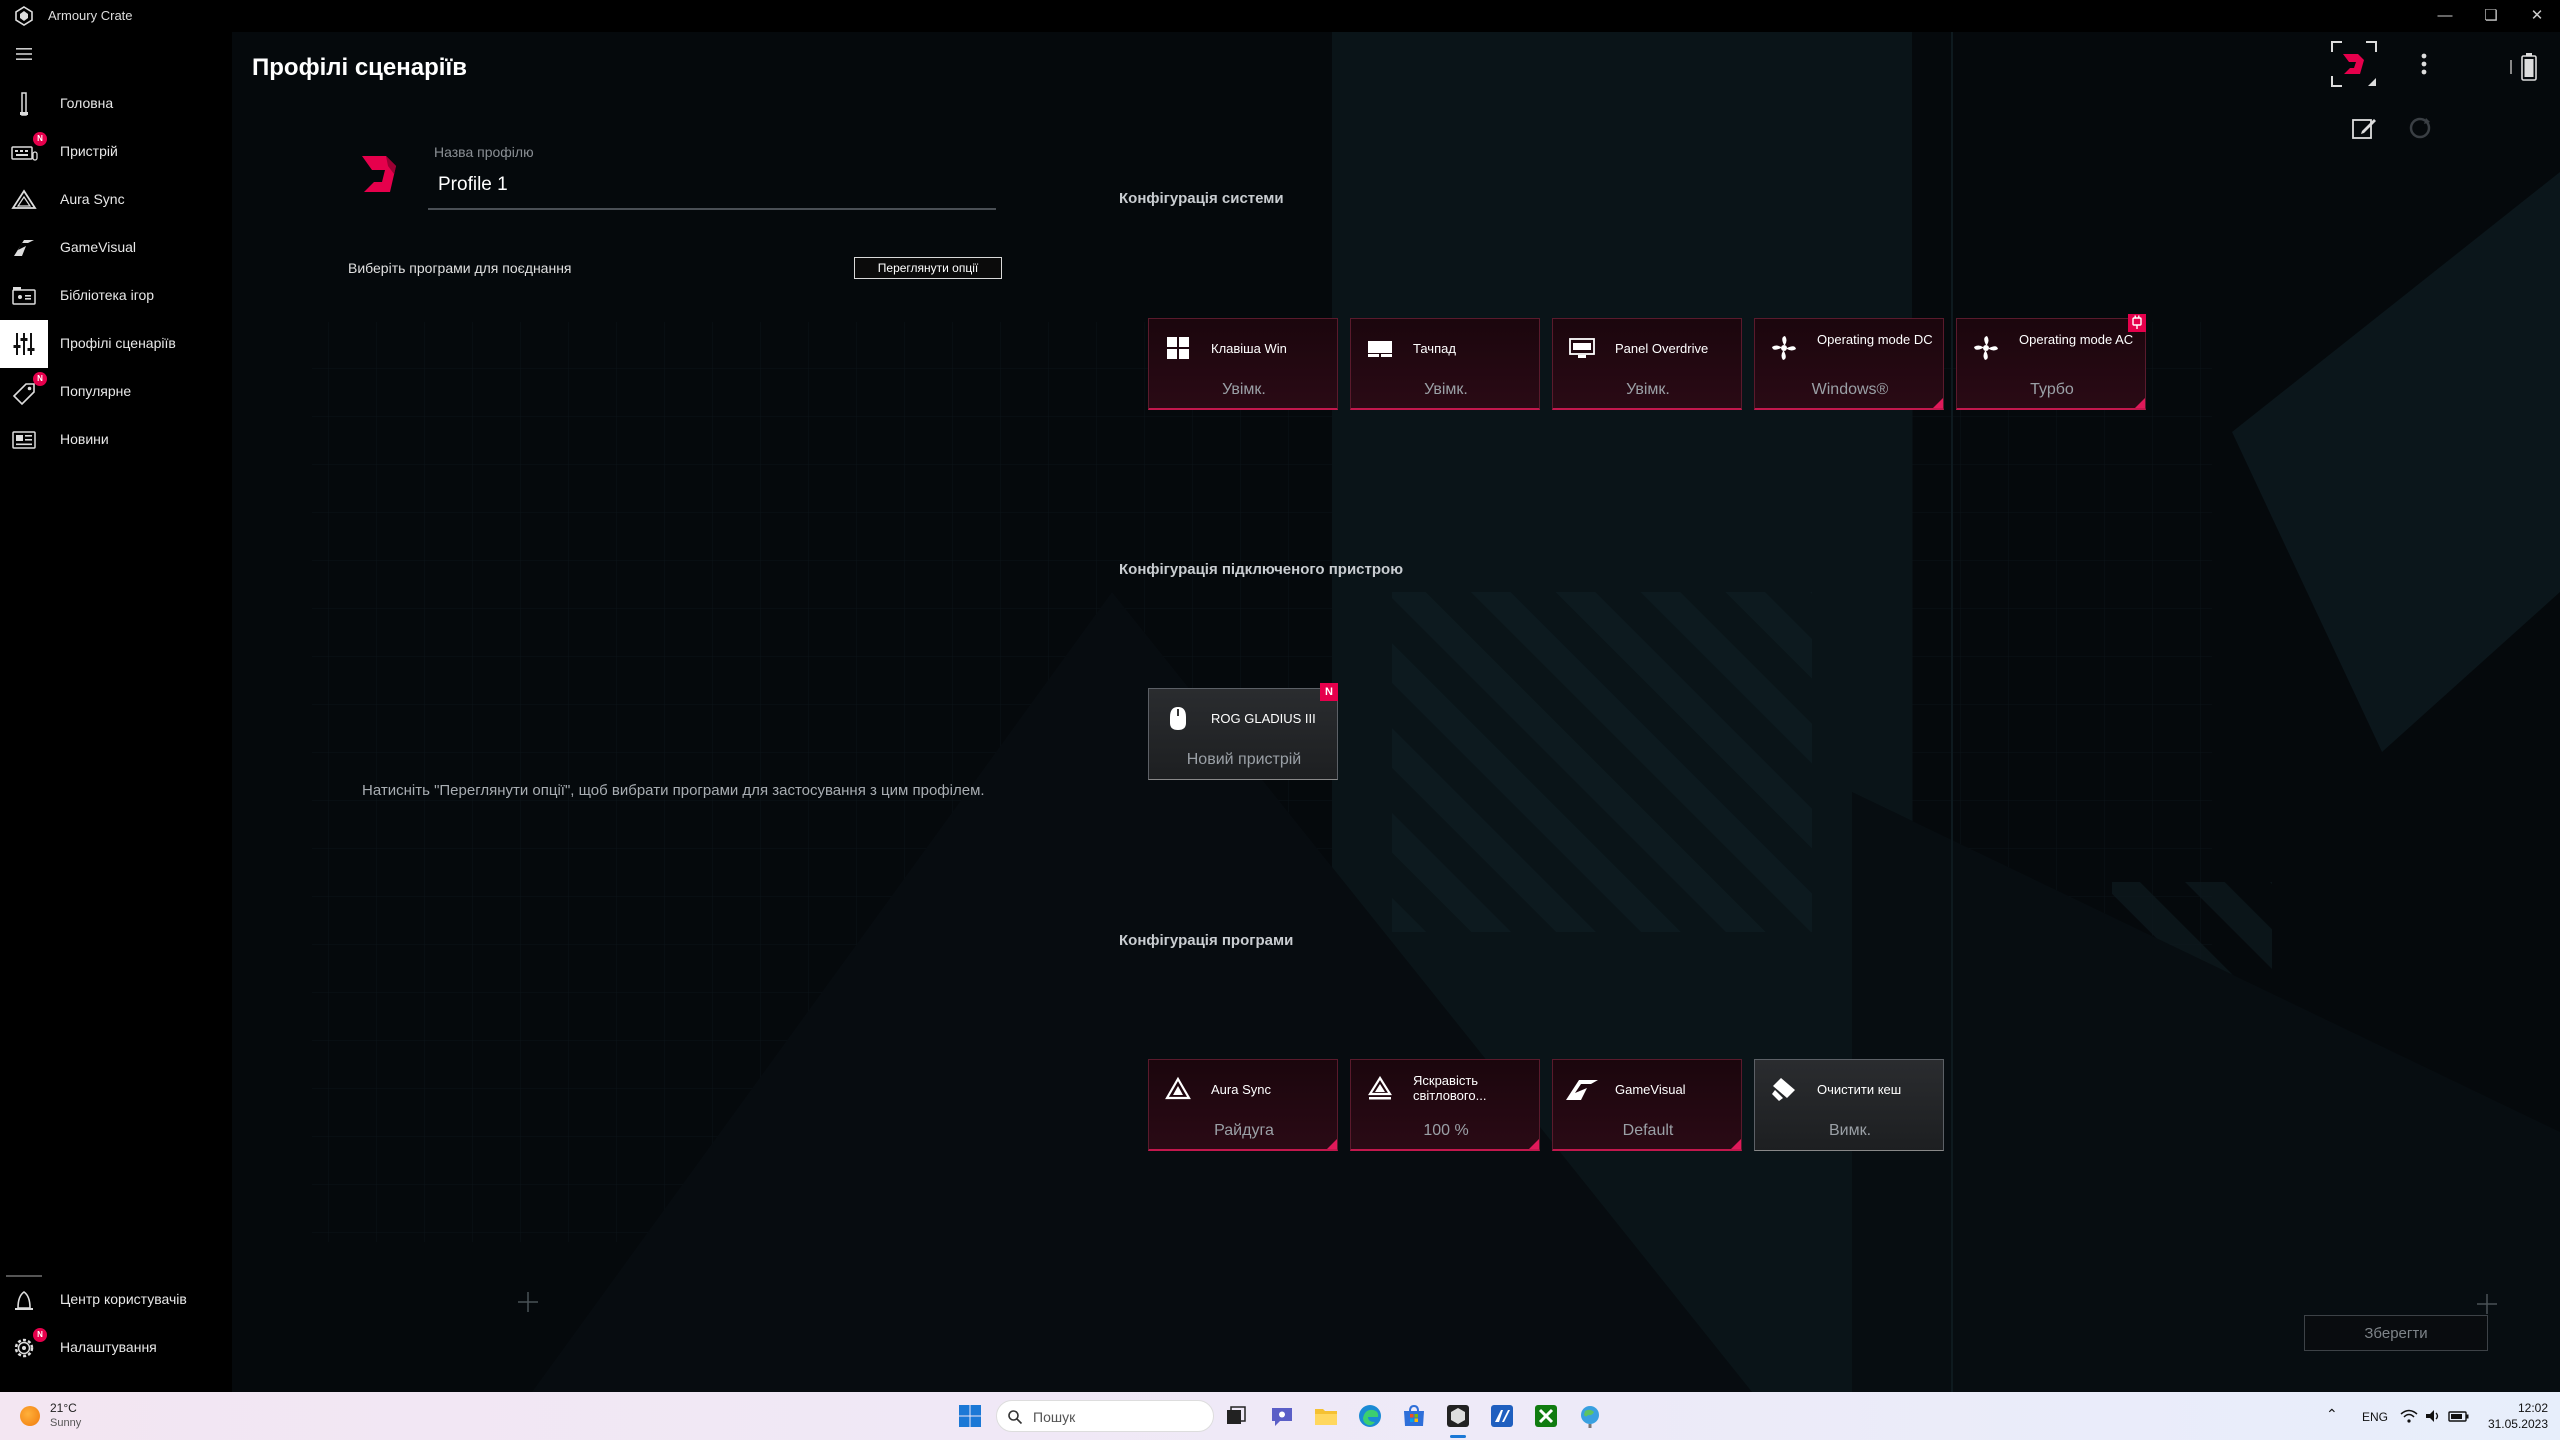 This screenshot has height=1440, width=2560. I want to click on file-explorer-icon, so click(1326, 1416).